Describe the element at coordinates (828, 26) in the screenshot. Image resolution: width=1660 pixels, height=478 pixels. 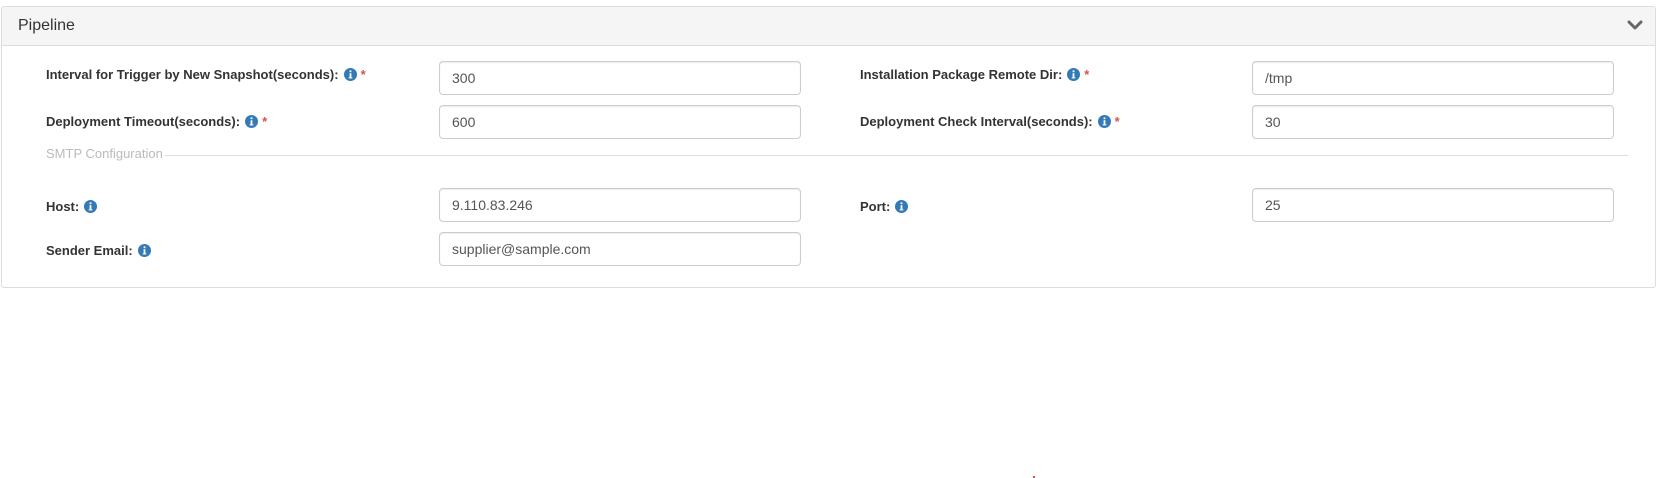
I see `panel-heading: Pipeline` at that location.